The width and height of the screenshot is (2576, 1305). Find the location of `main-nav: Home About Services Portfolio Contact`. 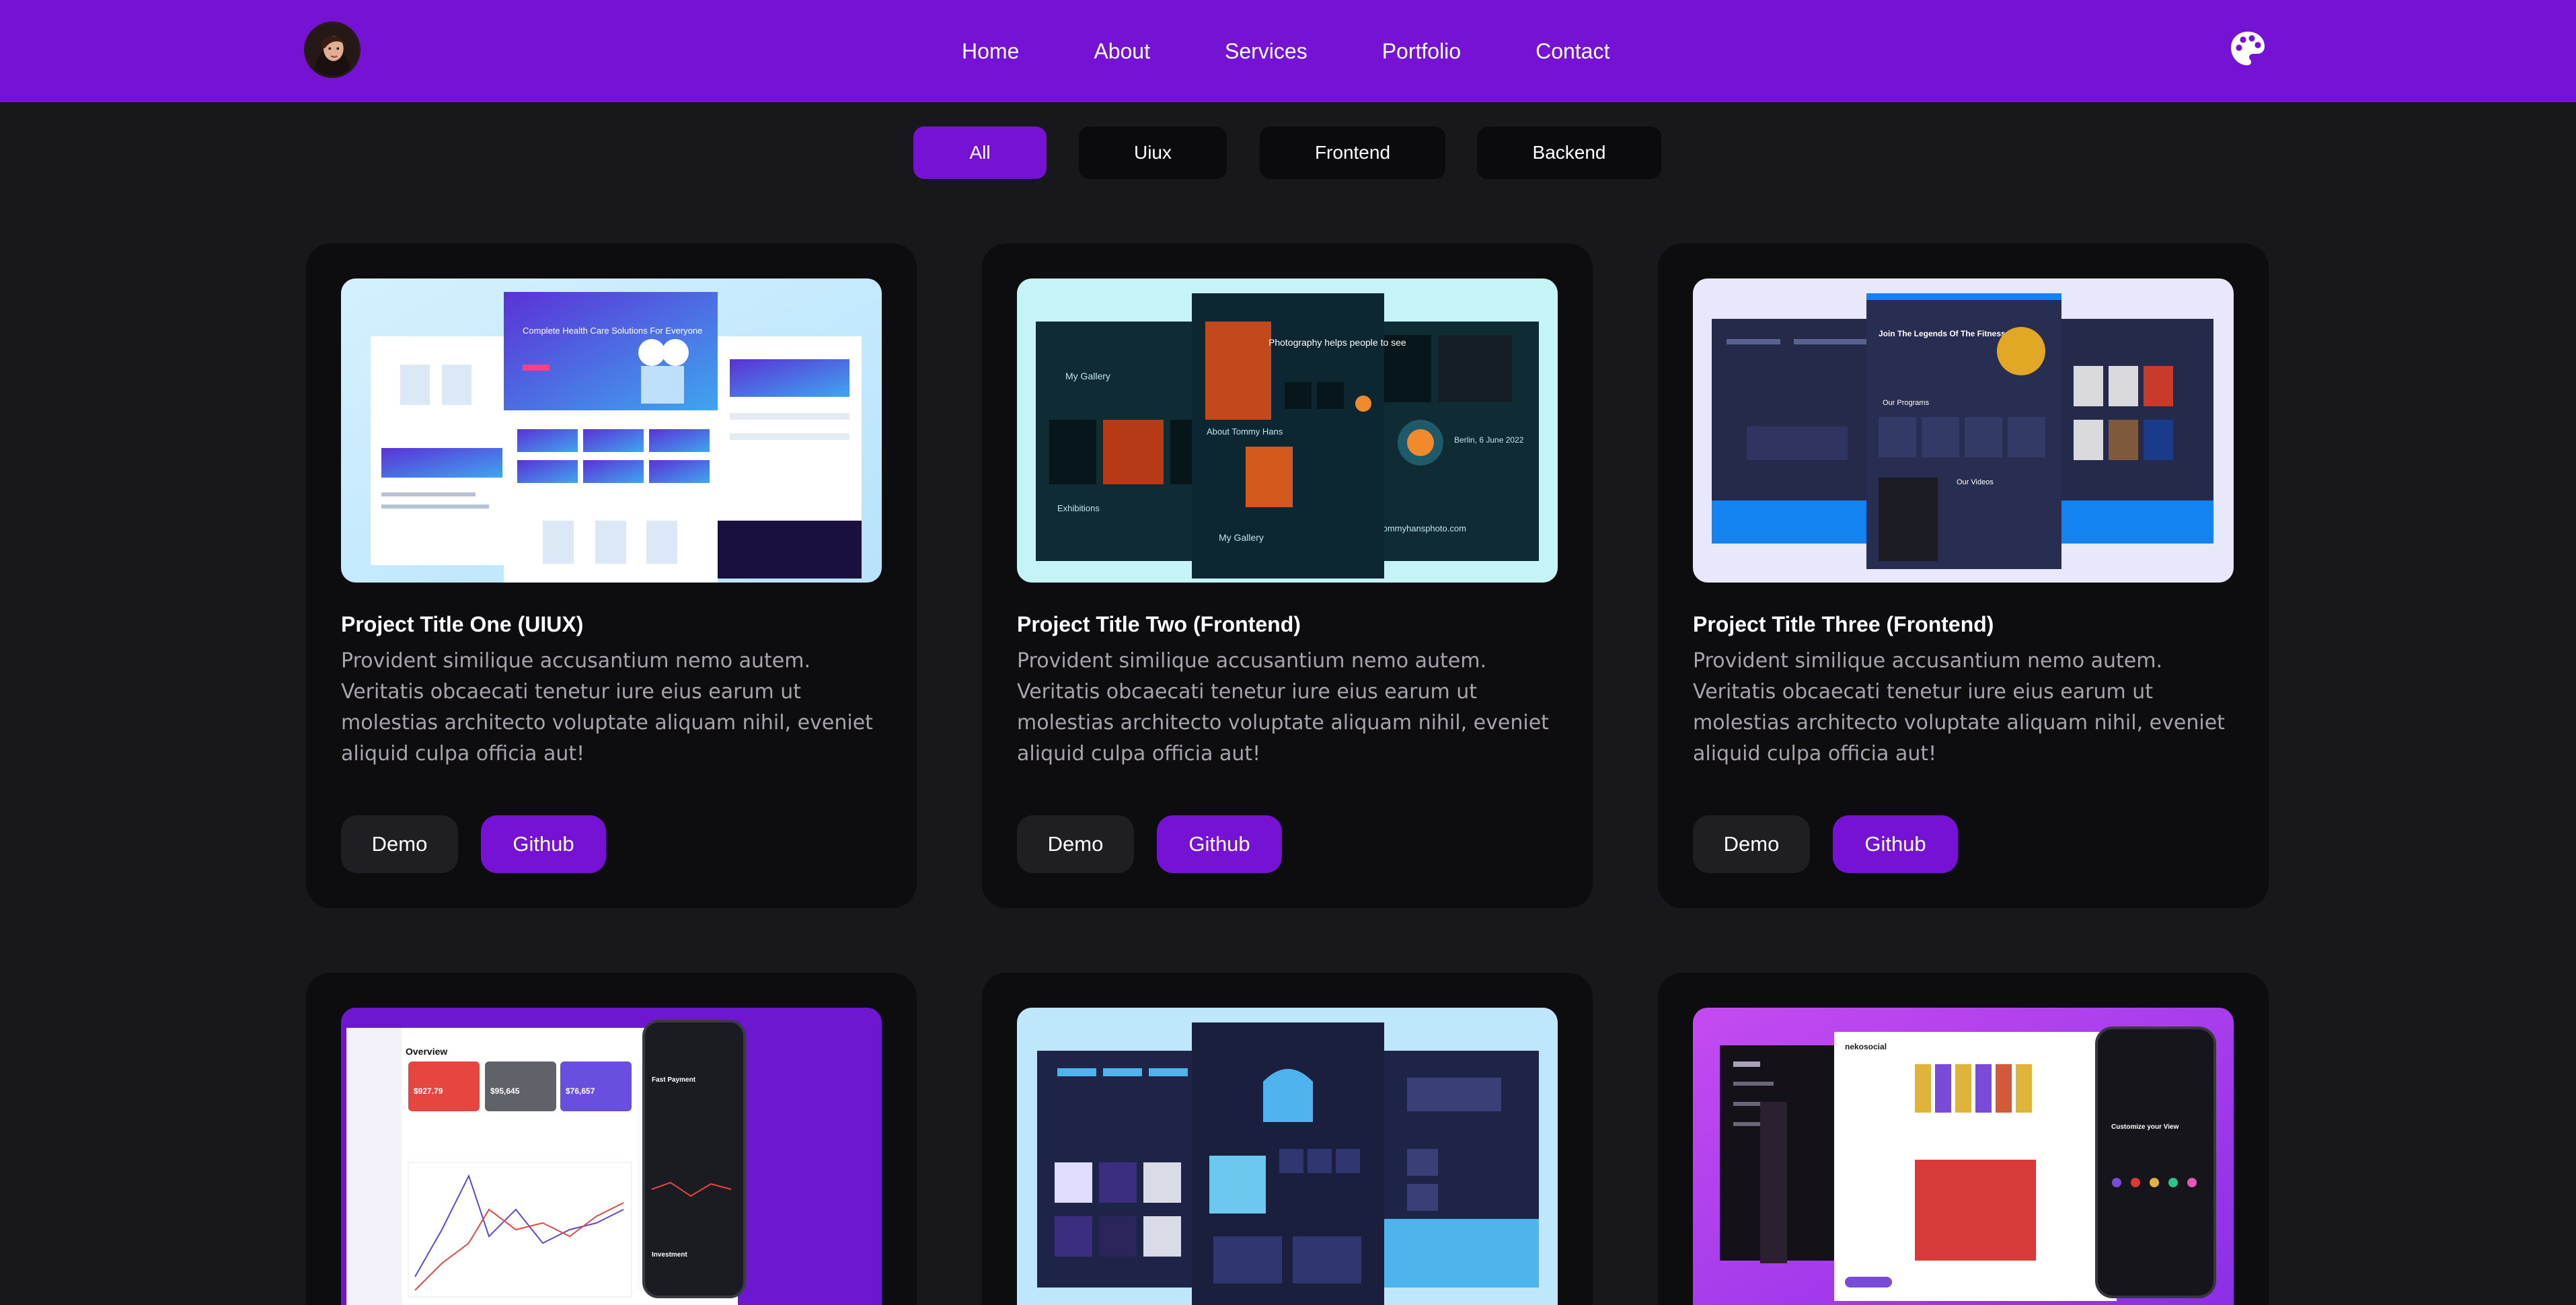

main-nav: Home About Services Portfolio Contact is located at coordinates (1285, 51).